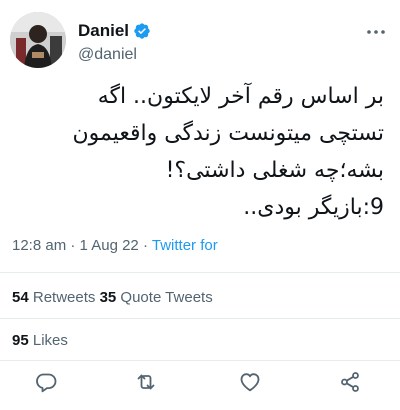 This screenshot has height=410, width=400. What do you see at coordinates (274, 170) in the screenshot?
I see `tweet-line: بشه؛چه شغلی داشتی؟!` at bounding box center [274, 170].